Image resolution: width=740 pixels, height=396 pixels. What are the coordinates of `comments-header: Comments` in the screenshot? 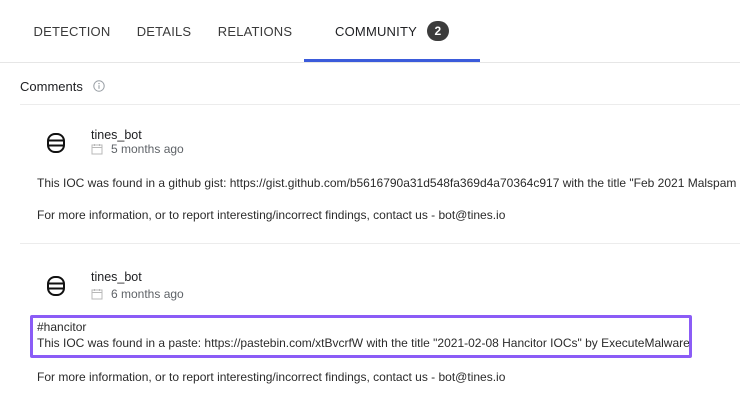 It's located at (62, 86).